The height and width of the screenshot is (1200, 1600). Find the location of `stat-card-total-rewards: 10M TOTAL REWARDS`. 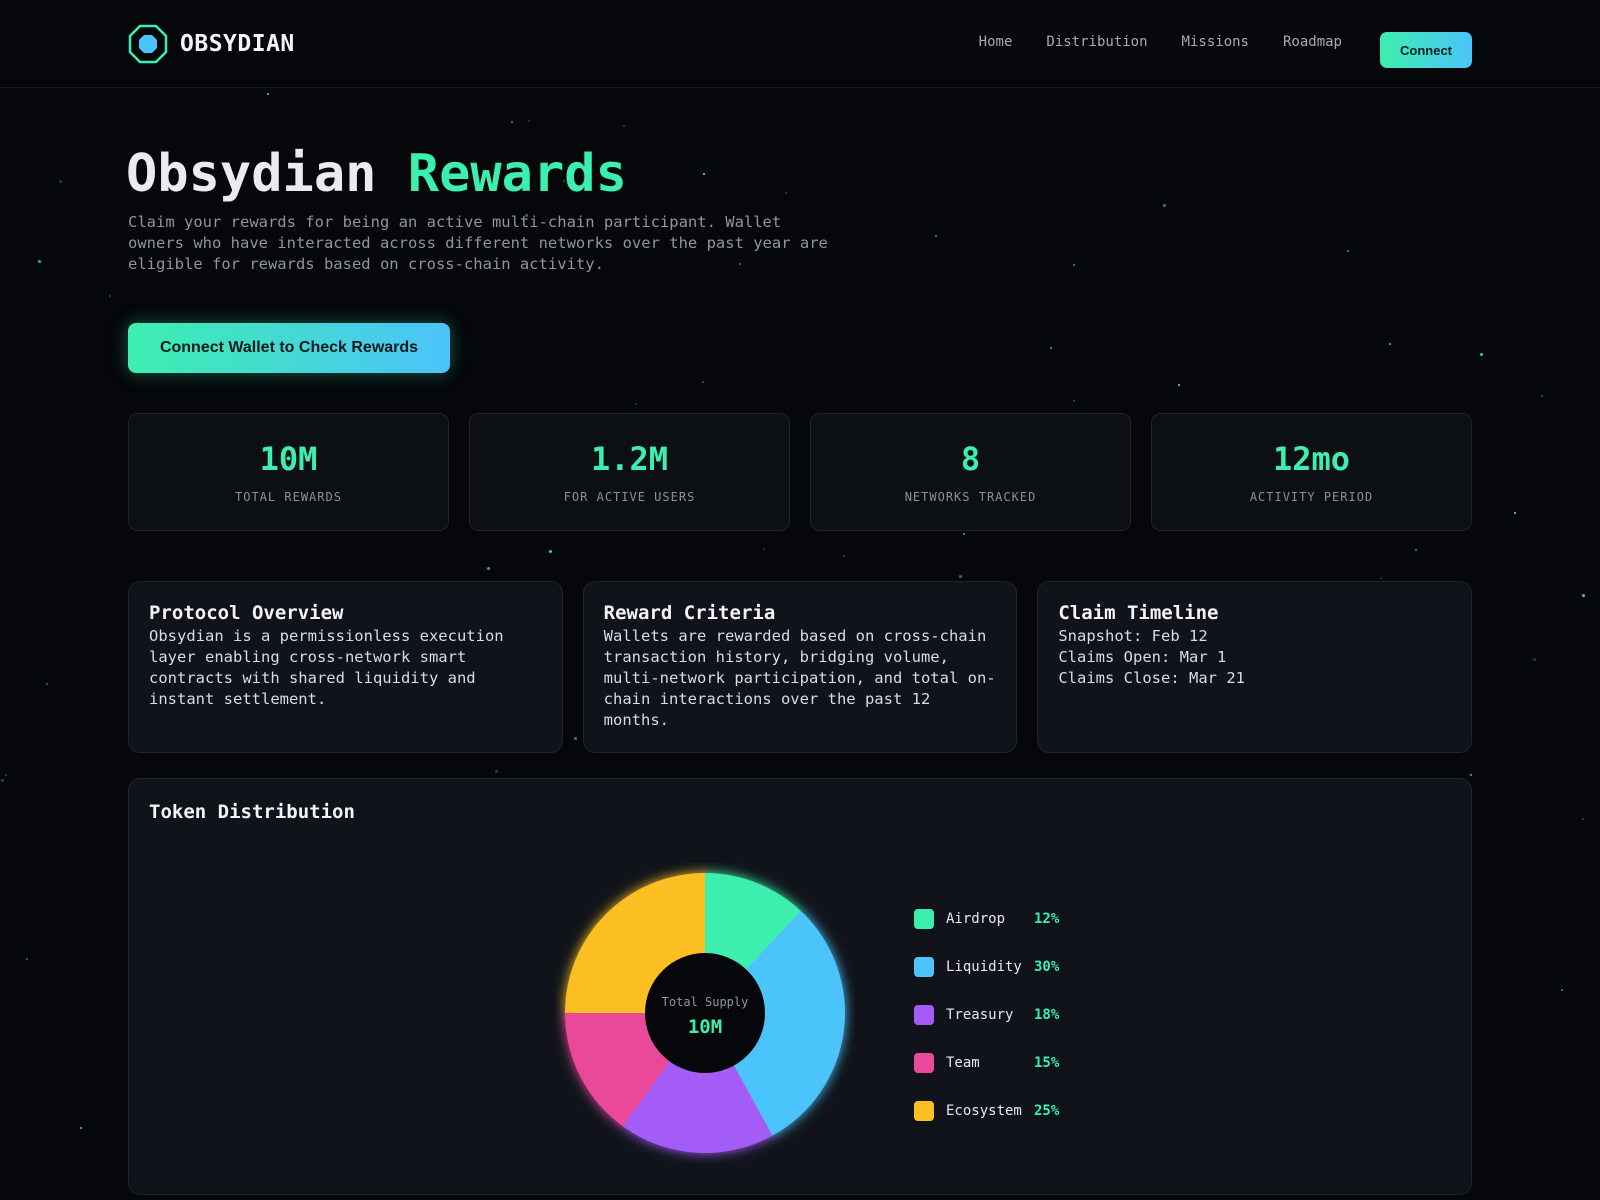

stat-card-total-rewards: 10M TOTAL REWARDS is located at coordinates (288, 472).